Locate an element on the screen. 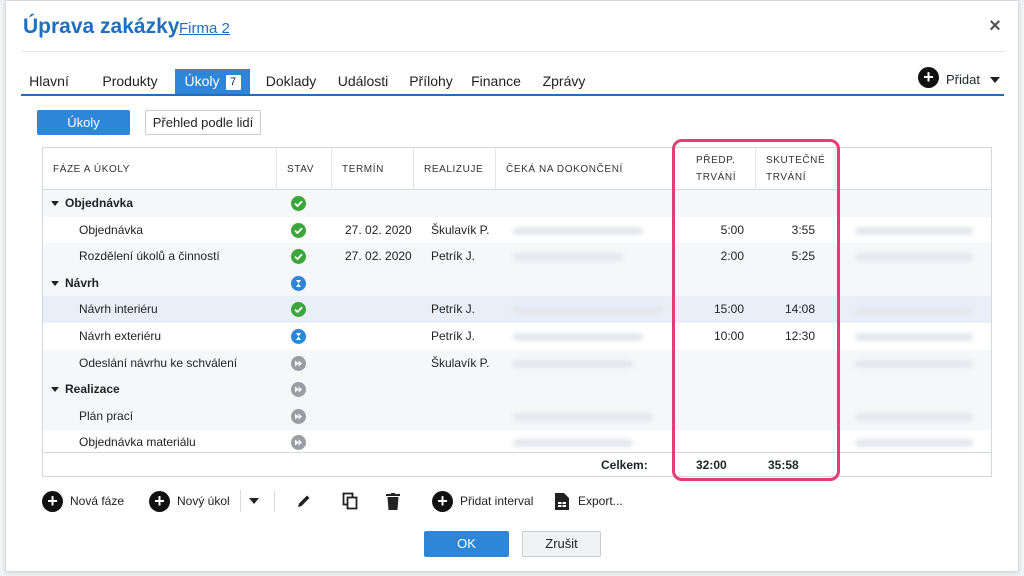  task-name: Rozdělení úkolů a činností is located at coordinates (149, 256).